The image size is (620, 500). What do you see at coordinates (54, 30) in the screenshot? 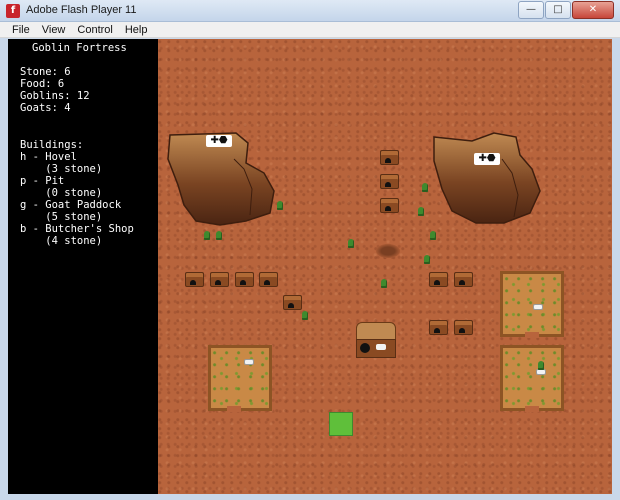
I see `menu-view: View` at bounding box center [54, 30].